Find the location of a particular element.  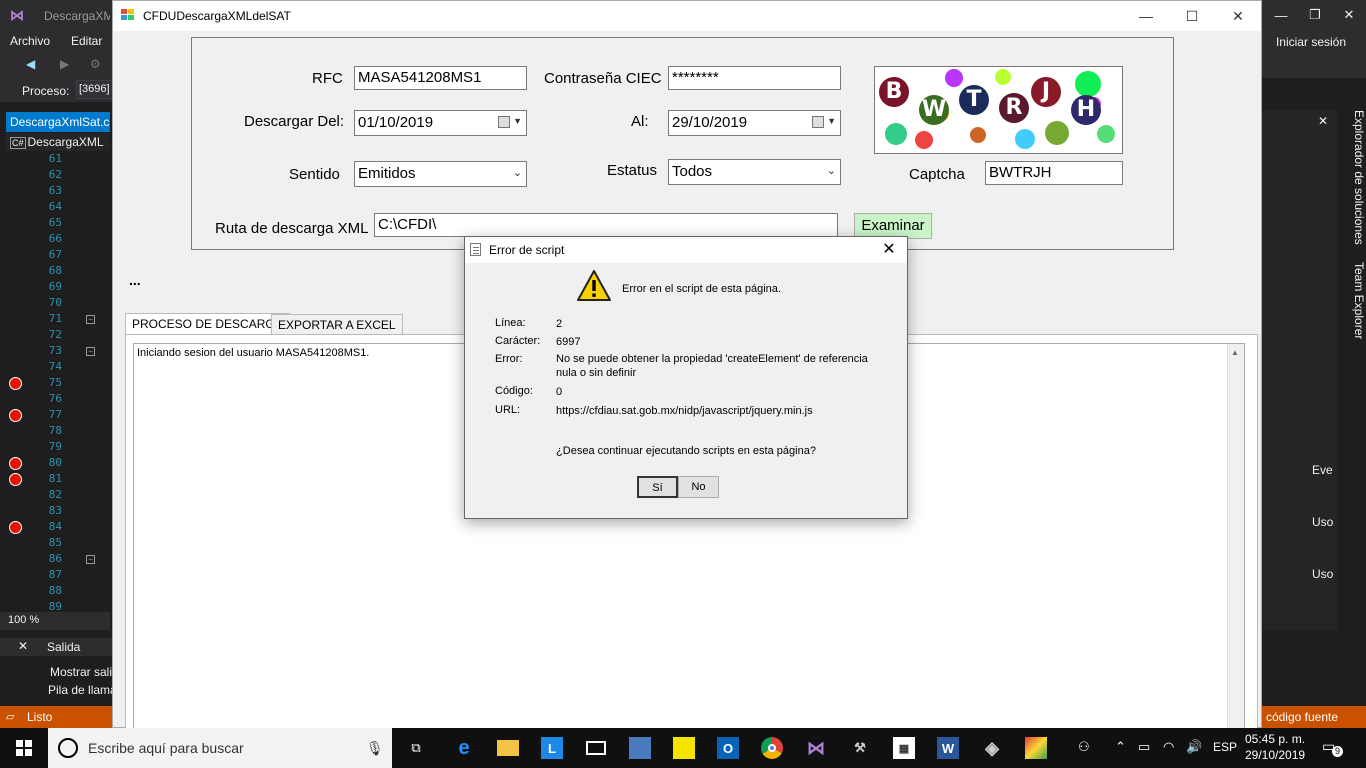

people-icon: ⚇ is located at coordinates (1084, 747).